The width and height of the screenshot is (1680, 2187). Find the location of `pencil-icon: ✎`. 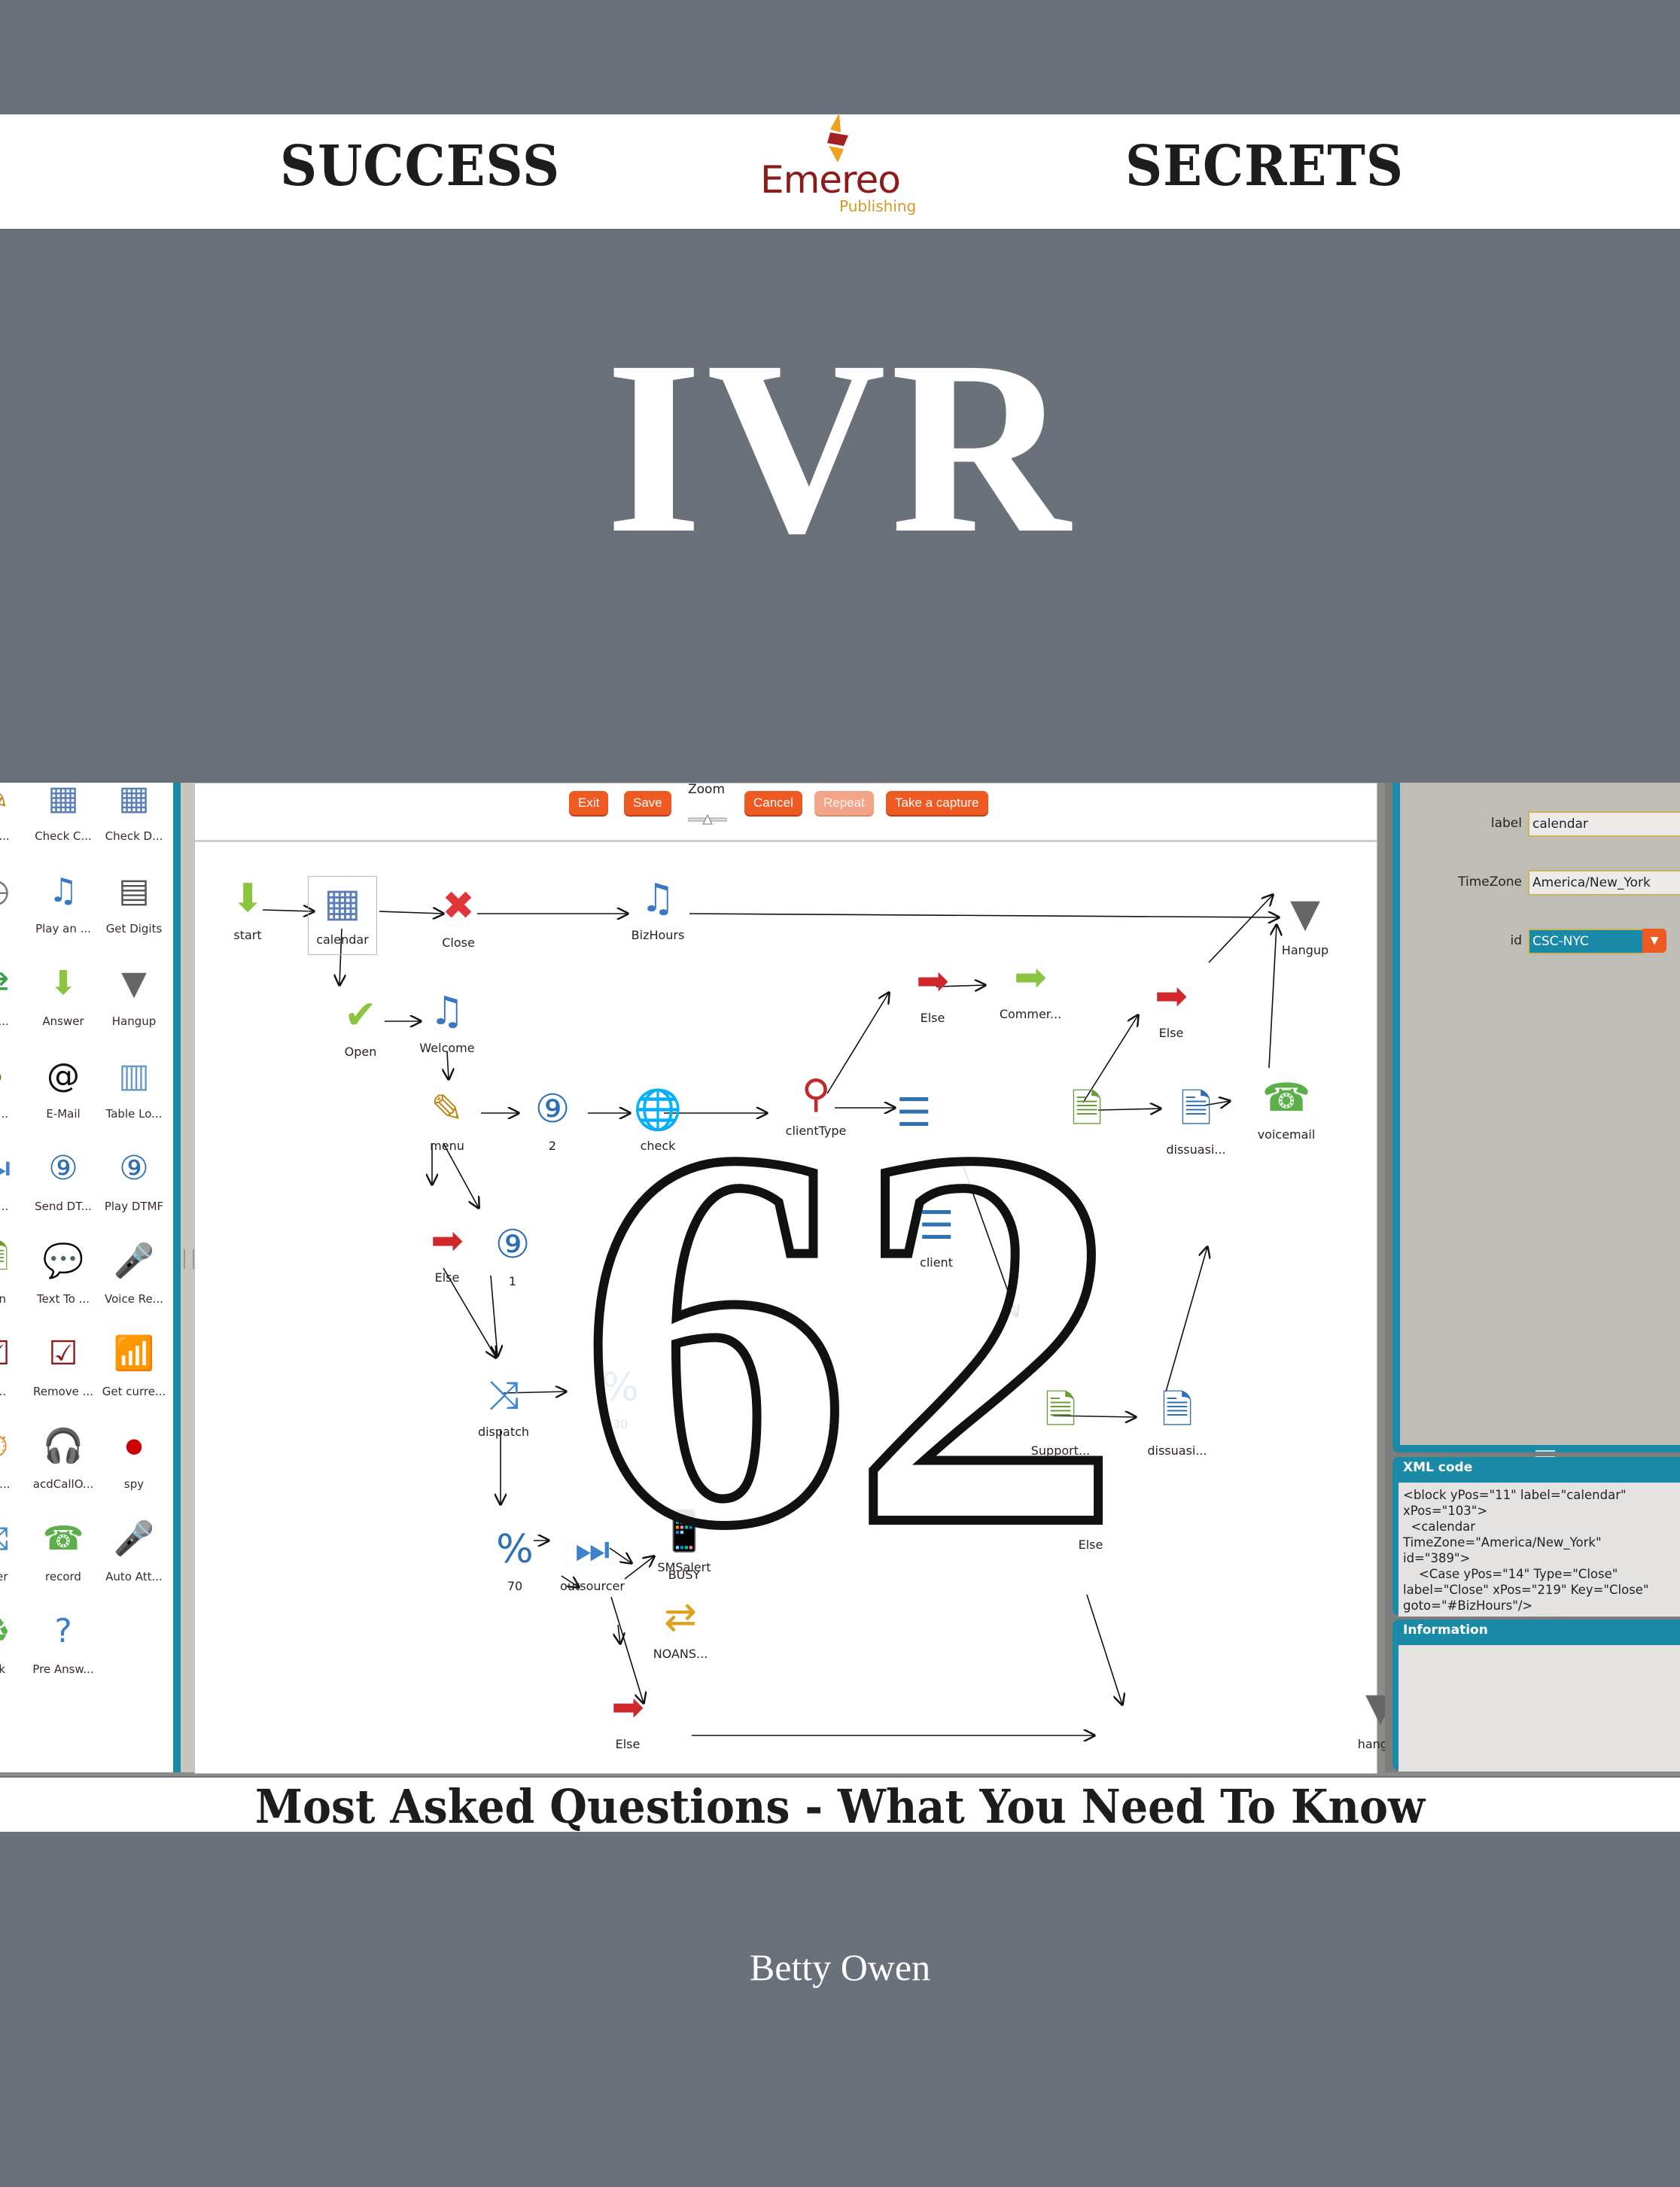

pencil-icon: ✎ is located at coordinates (9, 802).